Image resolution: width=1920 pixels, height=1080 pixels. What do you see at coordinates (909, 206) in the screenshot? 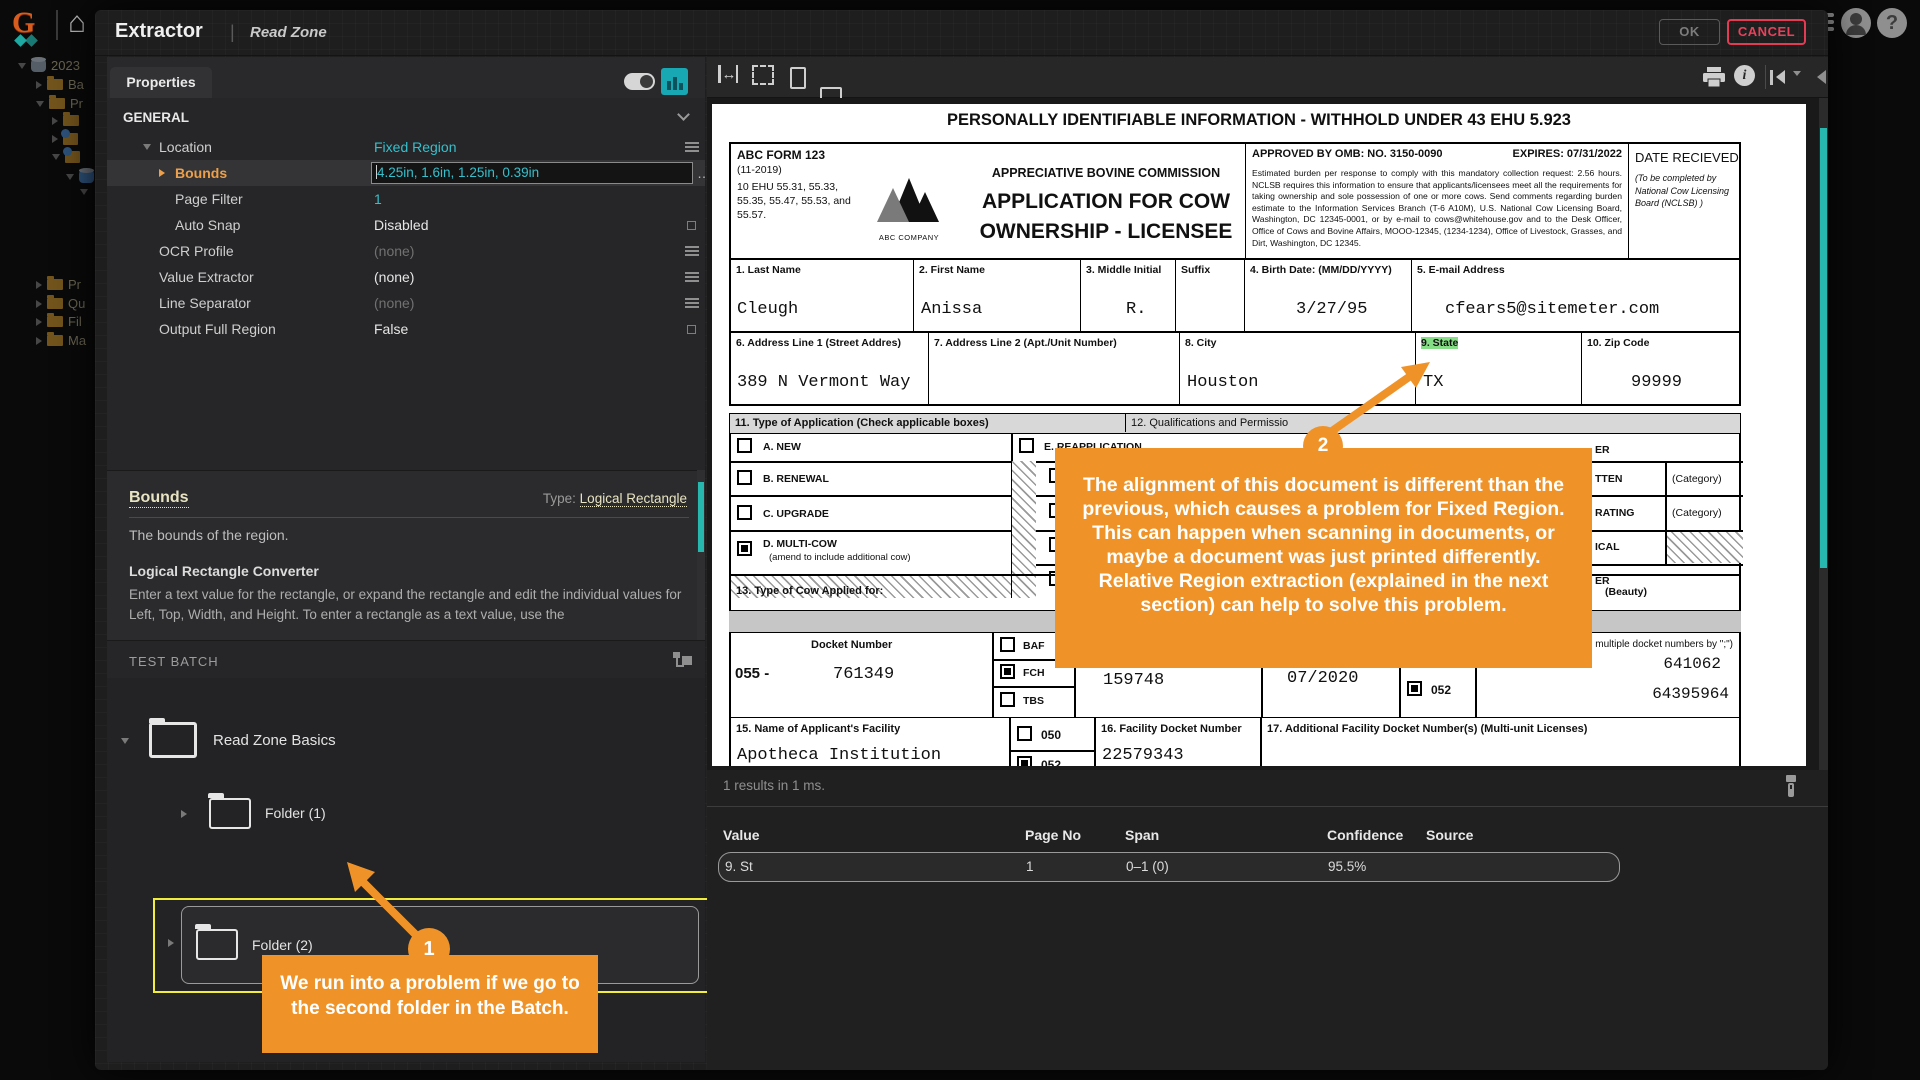
I see `abc-company-logo: ABC COMPANY` at bounding box center [909, 206].